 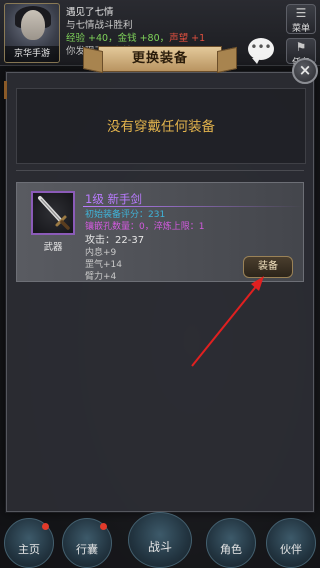 I want to click on nav-home: 主页, so click(x=29, y=543).